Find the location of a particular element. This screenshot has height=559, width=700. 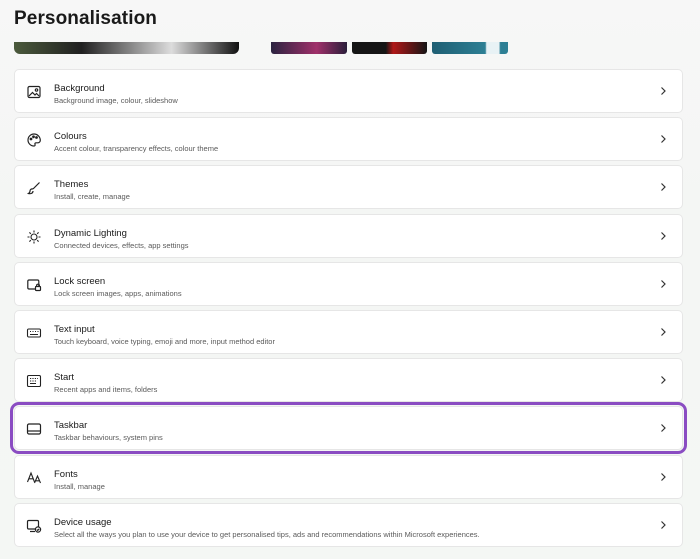

keyboard-icon is located at coordinates (34, 333).